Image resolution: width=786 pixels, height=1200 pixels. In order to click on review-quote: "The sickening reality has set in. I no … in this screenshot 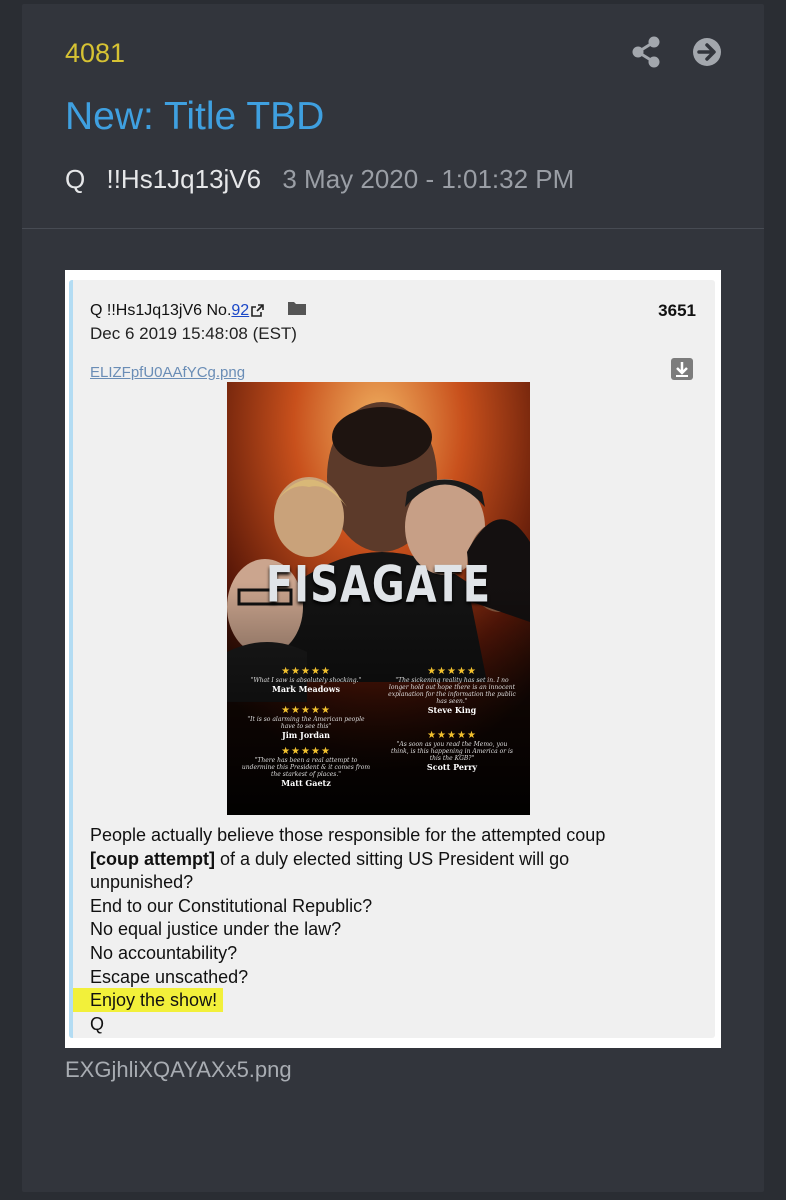, I will do `click(452, 691)`.